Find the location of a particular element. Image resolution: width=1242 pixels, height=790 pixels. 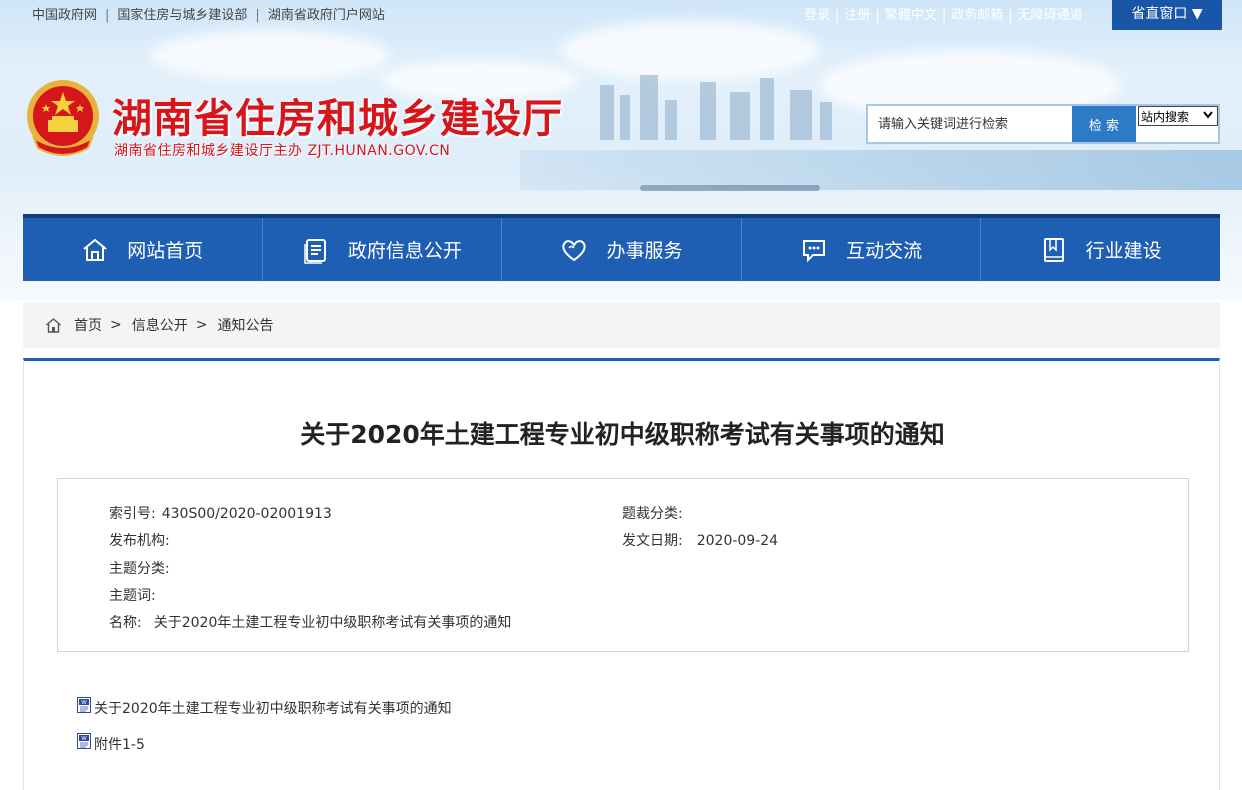

meta-publisher: 发布机构: is located at coordinates (139, 541).